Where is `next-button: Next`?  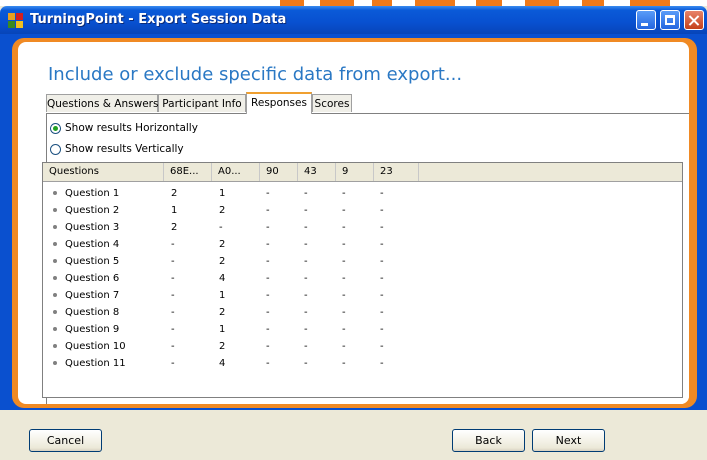
next-button: Next is located at coordinates (568, 440).